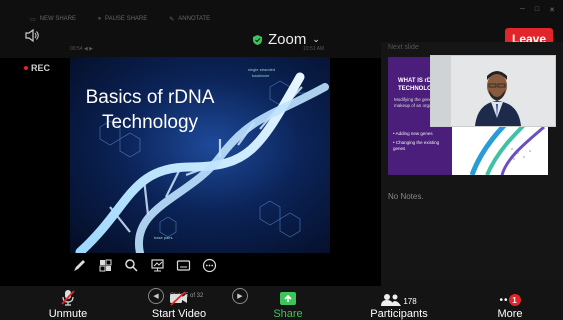 Image resolution: width=563 pixels, height=320 pixels. I want to click on select-icon, so click(105, 265).